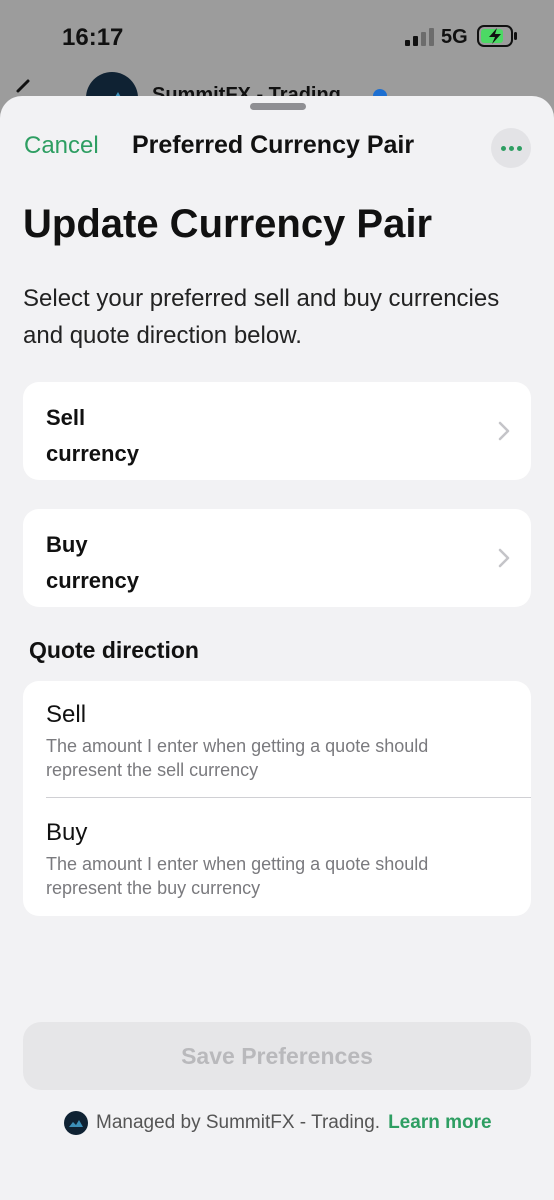 The width and height of the screenshot is (554, 1200). What do you see at coordinates (419, 37) in the screenshot?
I see `signal-icon` at bounding box center [419, 37].